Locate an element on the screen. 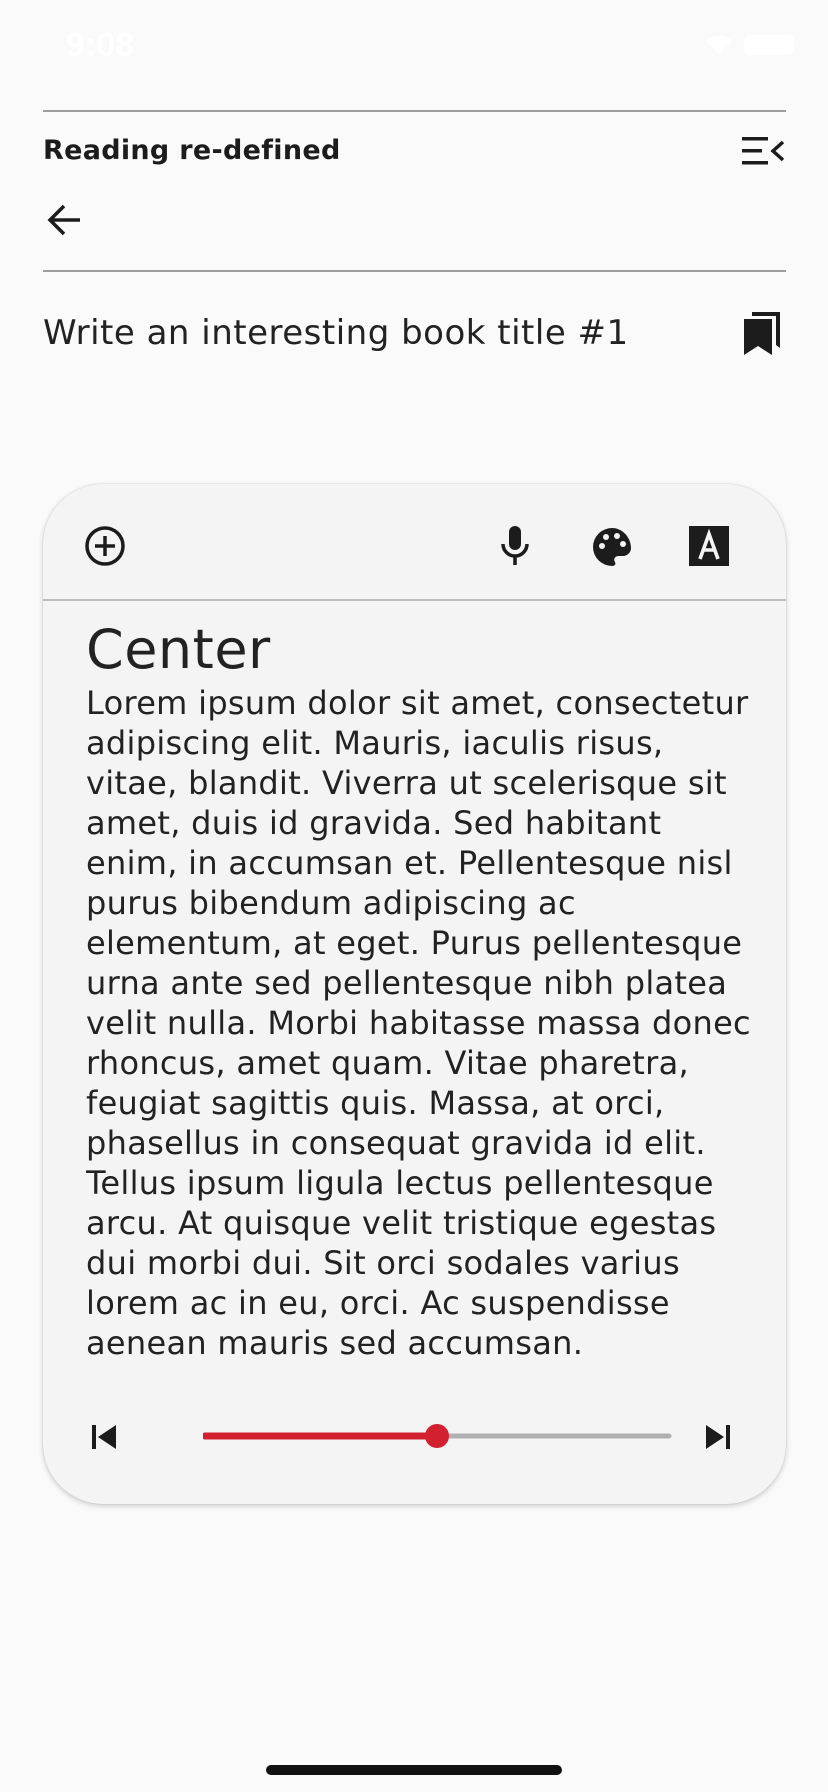 This screenshot has height=1792, width=828. bookmarks-icon is located at coordinates (762, 333).